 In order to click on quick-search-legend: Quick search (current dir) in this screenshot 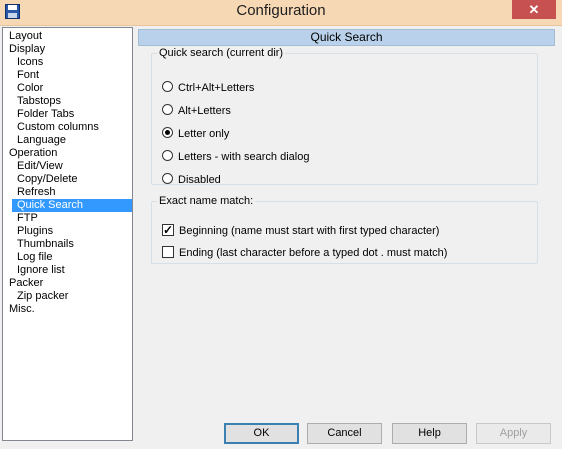, I will do `click(221, 53)`.